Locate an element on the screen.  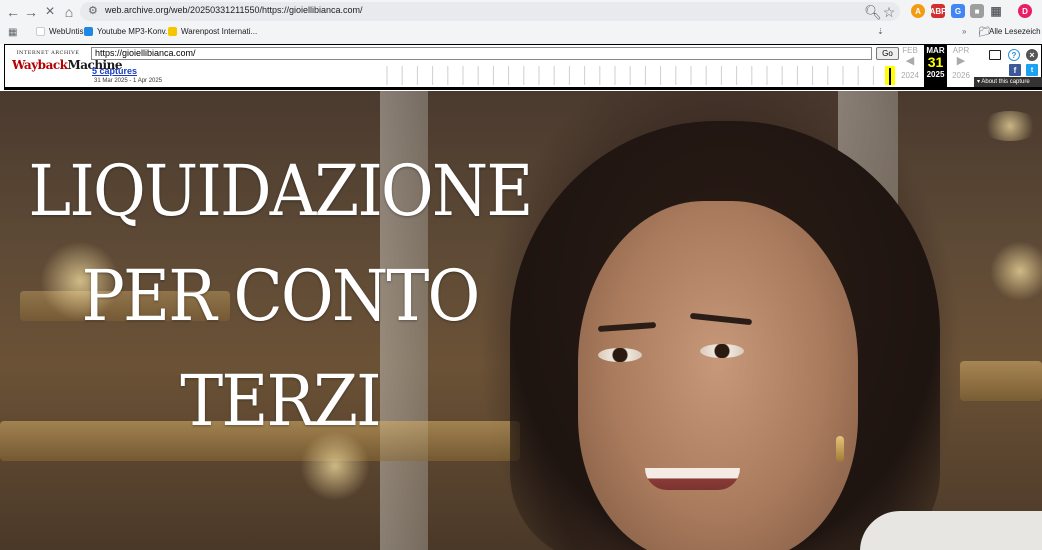
portrait-earring is located at coordinates (840, 449).